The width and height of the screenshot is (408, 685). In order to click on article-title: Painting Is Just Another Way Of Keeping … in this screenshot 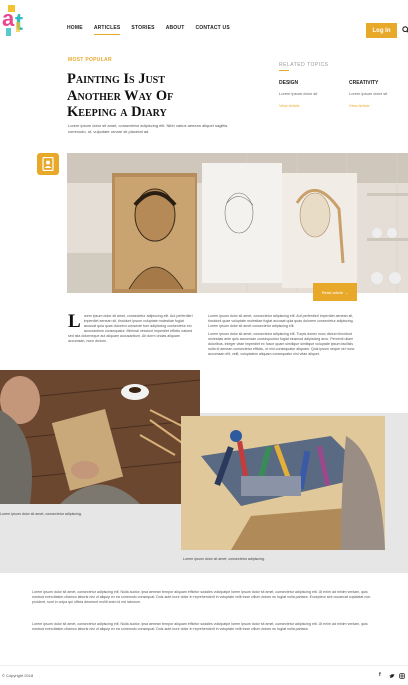, I will do `click(120, 95)`.